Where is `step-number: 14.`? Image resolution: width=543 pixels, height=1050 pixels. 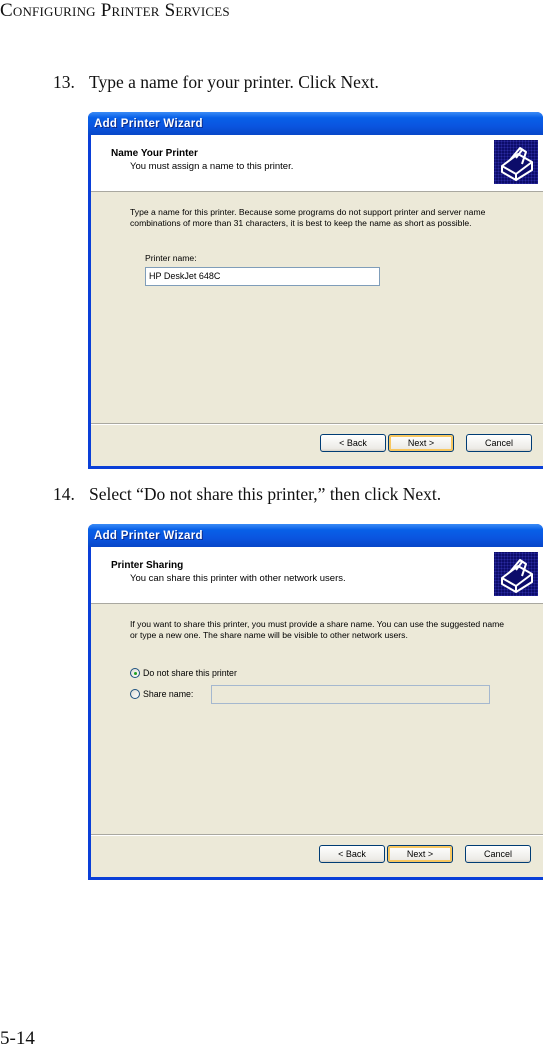
step-number: 14. is located at coordinates (64, 494).